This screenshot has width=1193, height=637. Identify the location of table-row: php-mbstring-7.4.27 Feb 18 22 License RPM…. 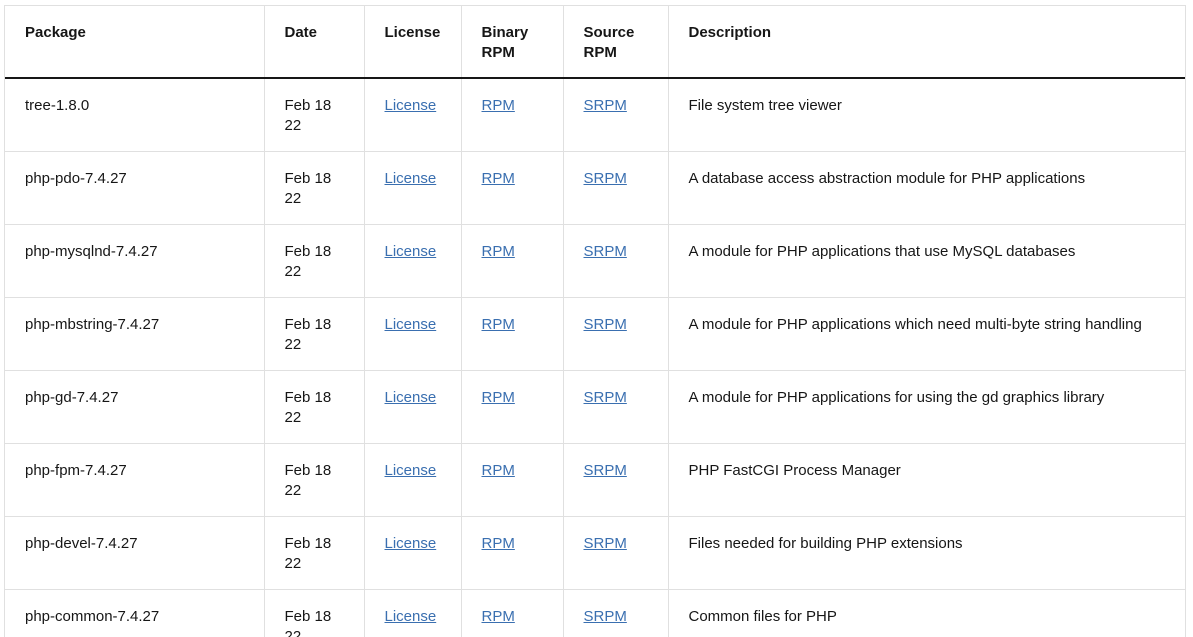
(595, 333).